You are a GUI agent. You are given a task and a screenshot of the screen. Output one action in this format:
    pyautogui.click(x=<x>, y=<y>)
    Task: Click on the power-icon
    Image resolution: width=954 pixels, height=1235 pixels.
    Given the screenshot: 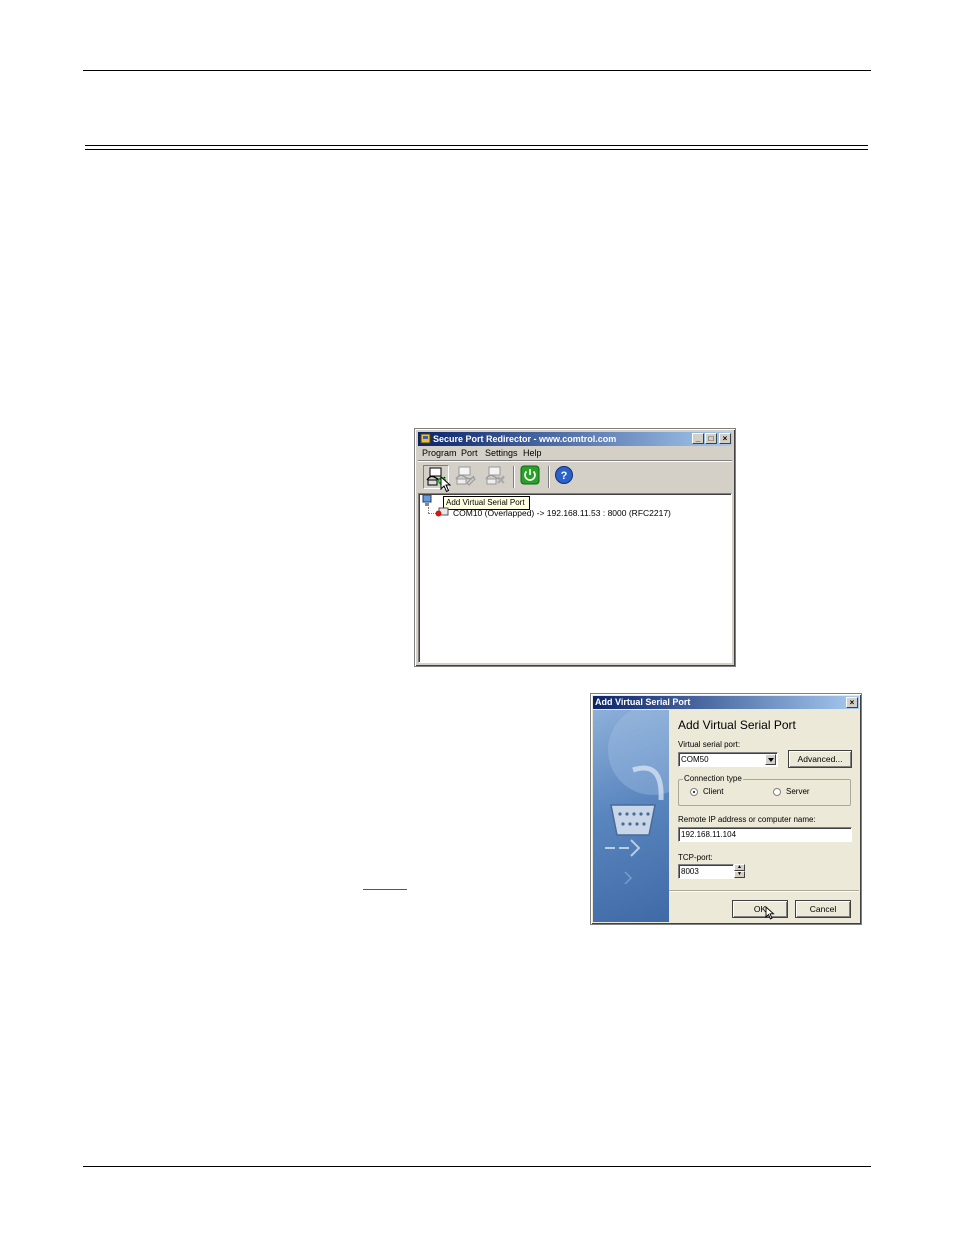 What is the action you would take?
    pyautogui.click(x=530, y=475)
    